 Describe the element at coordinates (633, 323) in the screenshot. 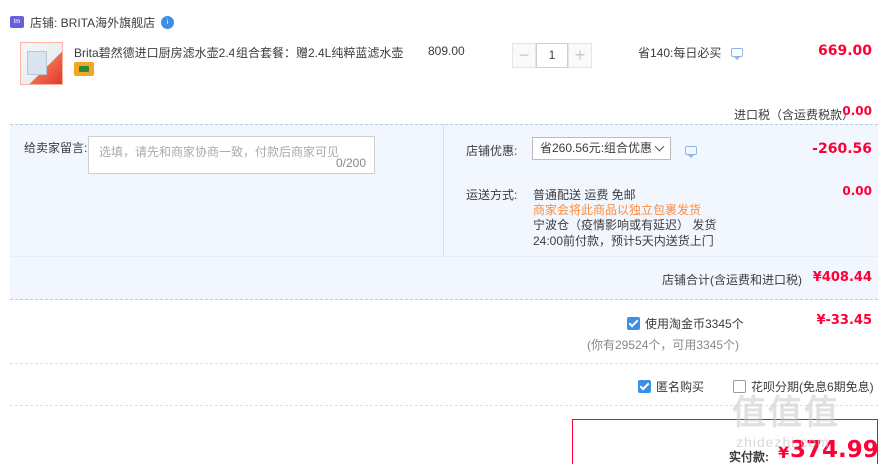

I see `coins-checkbox` at that location.